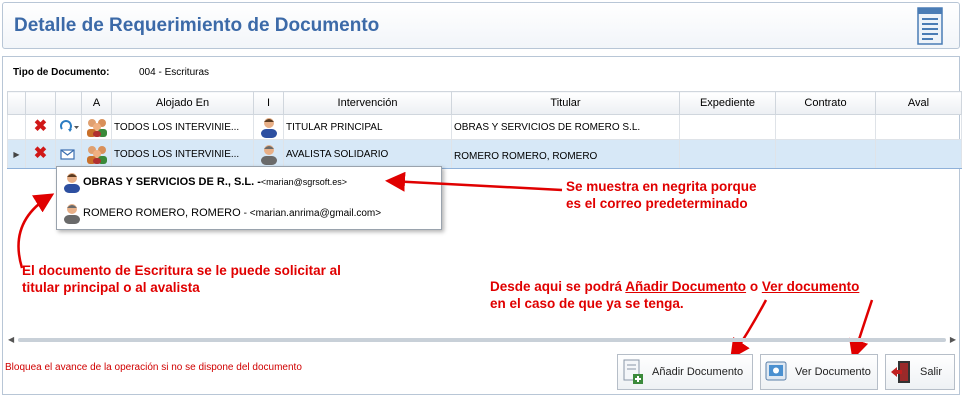  Describe the element at coordinates (776, 371) in the screenshot. I see `view-document-icon` at that location.